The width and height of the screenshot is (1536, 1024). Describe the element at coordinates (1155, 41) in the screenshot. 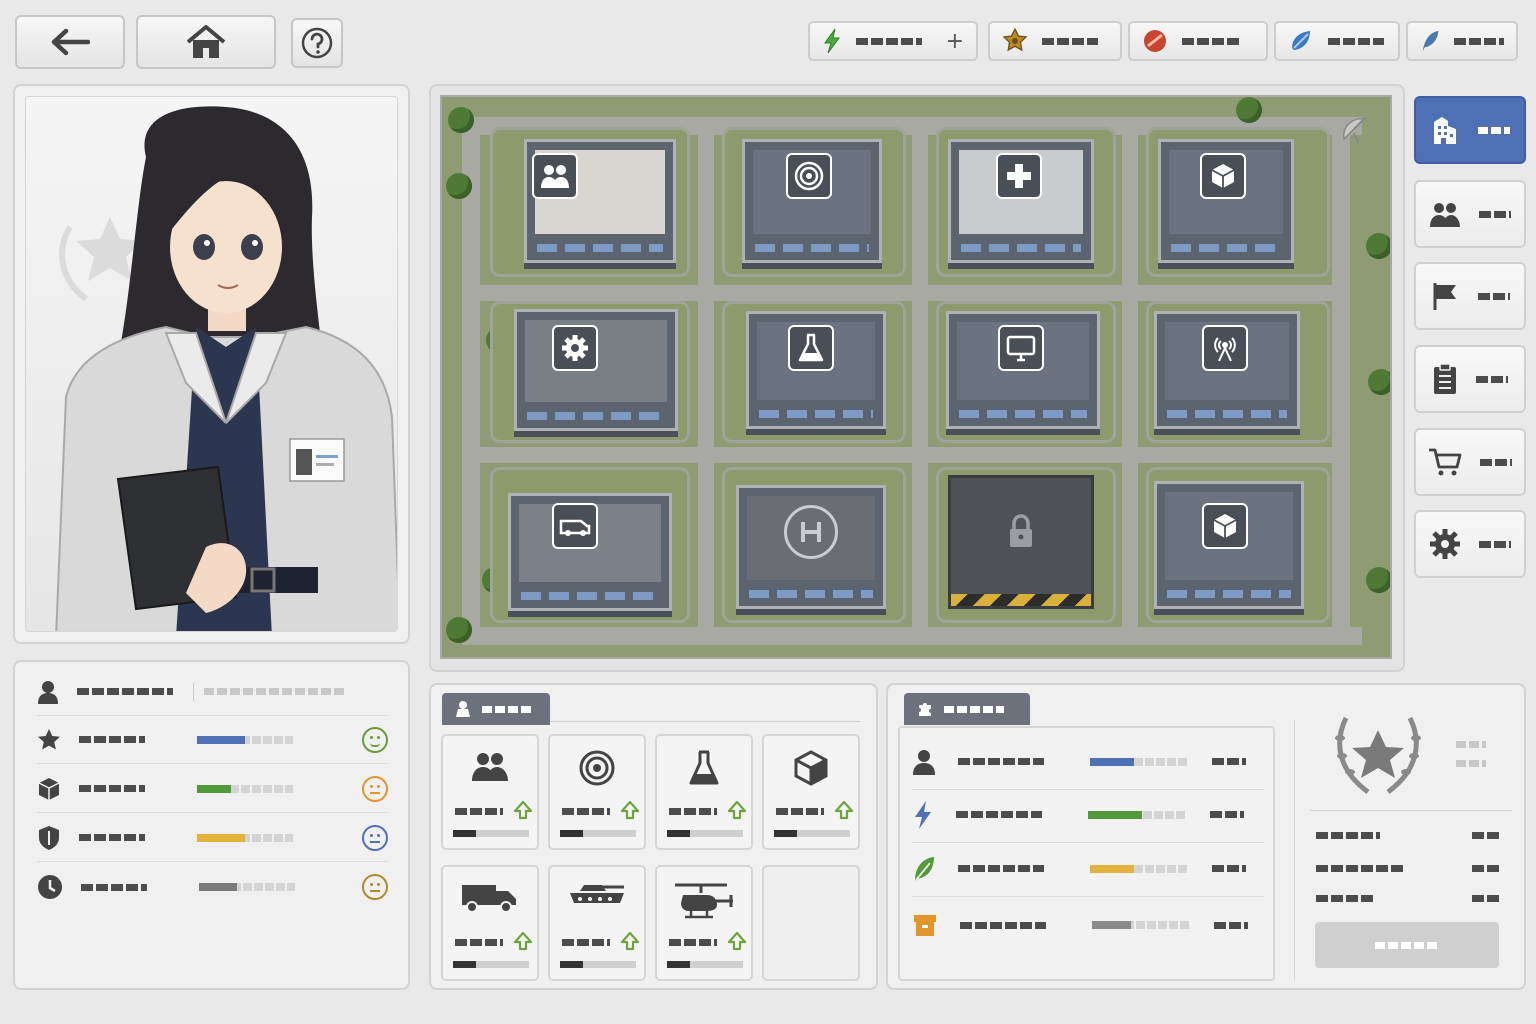

I see `red-gem-icon` at that location.